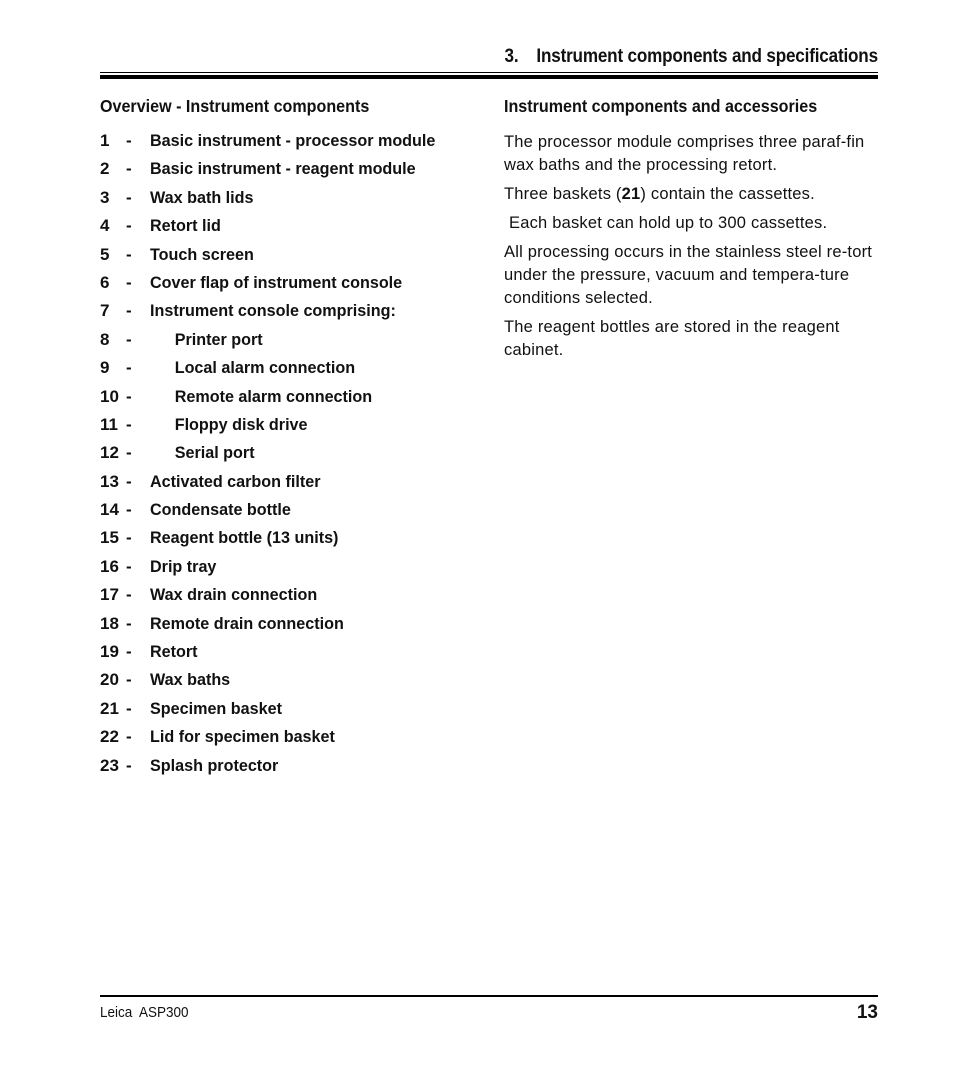  Describe the element at coordinates (109, 680) in the screenshot. I see `item-number: 20` at that location.